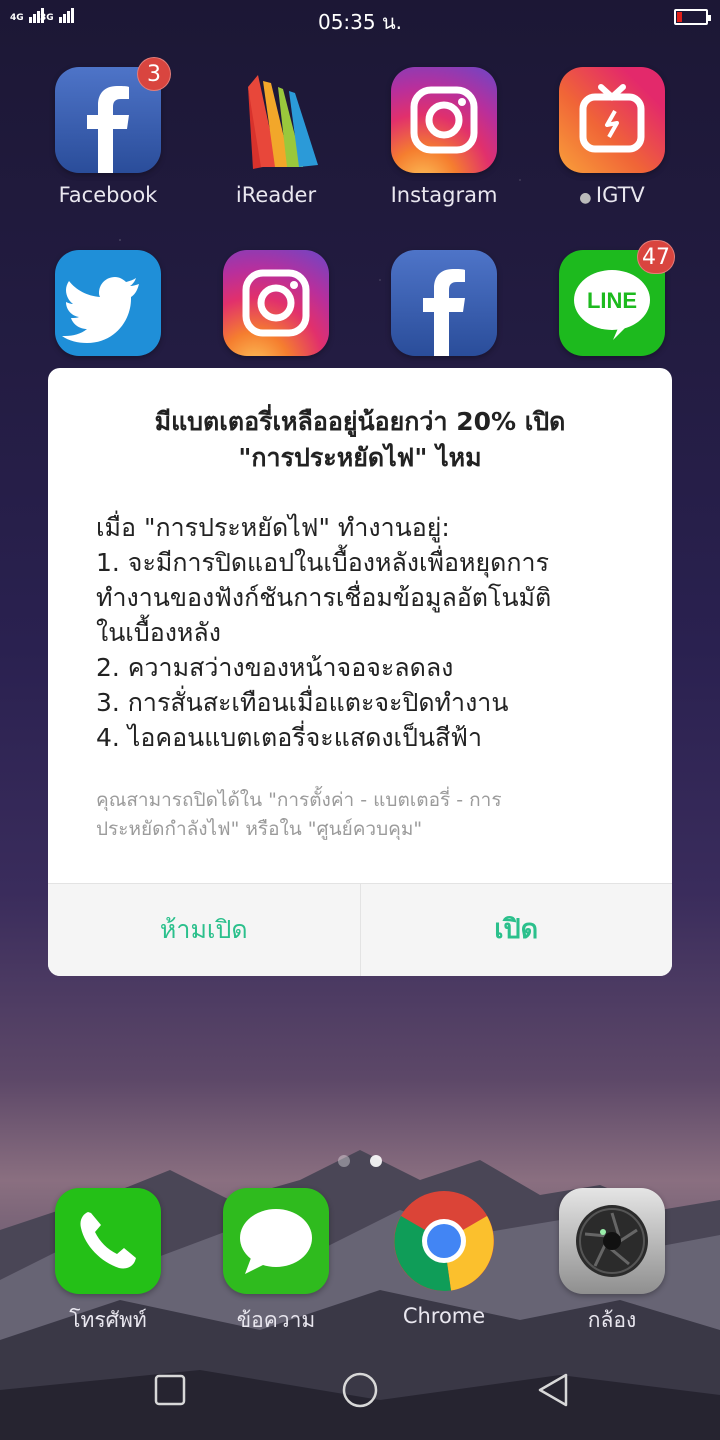  I want to click on home-icon, so click(360, 1392).